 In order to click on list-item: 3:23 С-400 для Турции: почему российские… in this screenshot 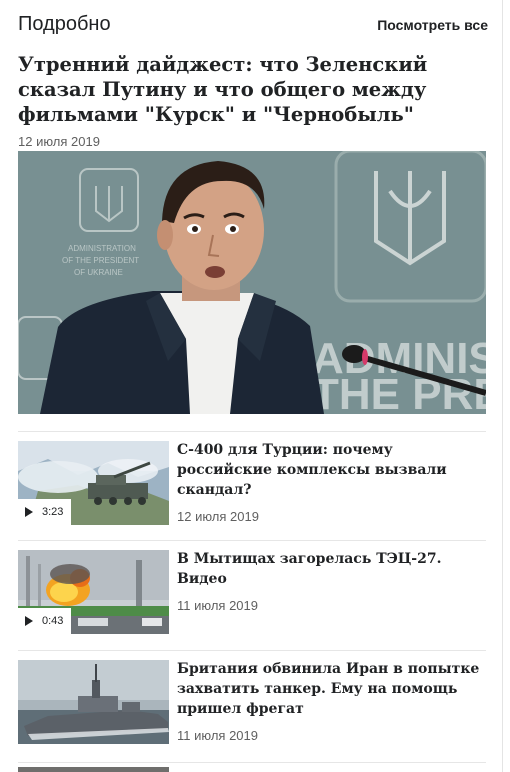, I will do `click(252, 479)`.